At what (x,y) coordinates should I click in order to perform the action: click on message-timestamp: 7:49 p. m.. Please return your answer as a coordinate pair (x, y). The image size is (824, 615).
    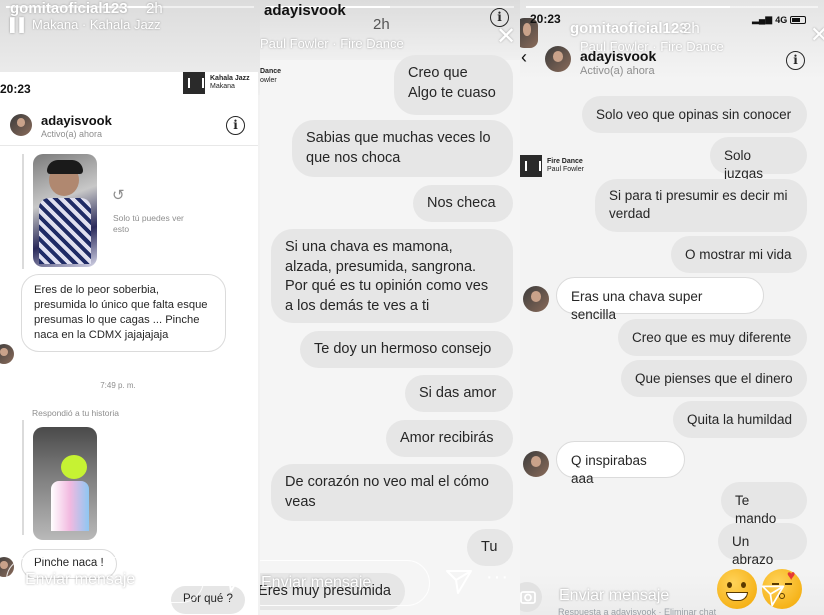
    Looking at the image, I should click on (118, 385).